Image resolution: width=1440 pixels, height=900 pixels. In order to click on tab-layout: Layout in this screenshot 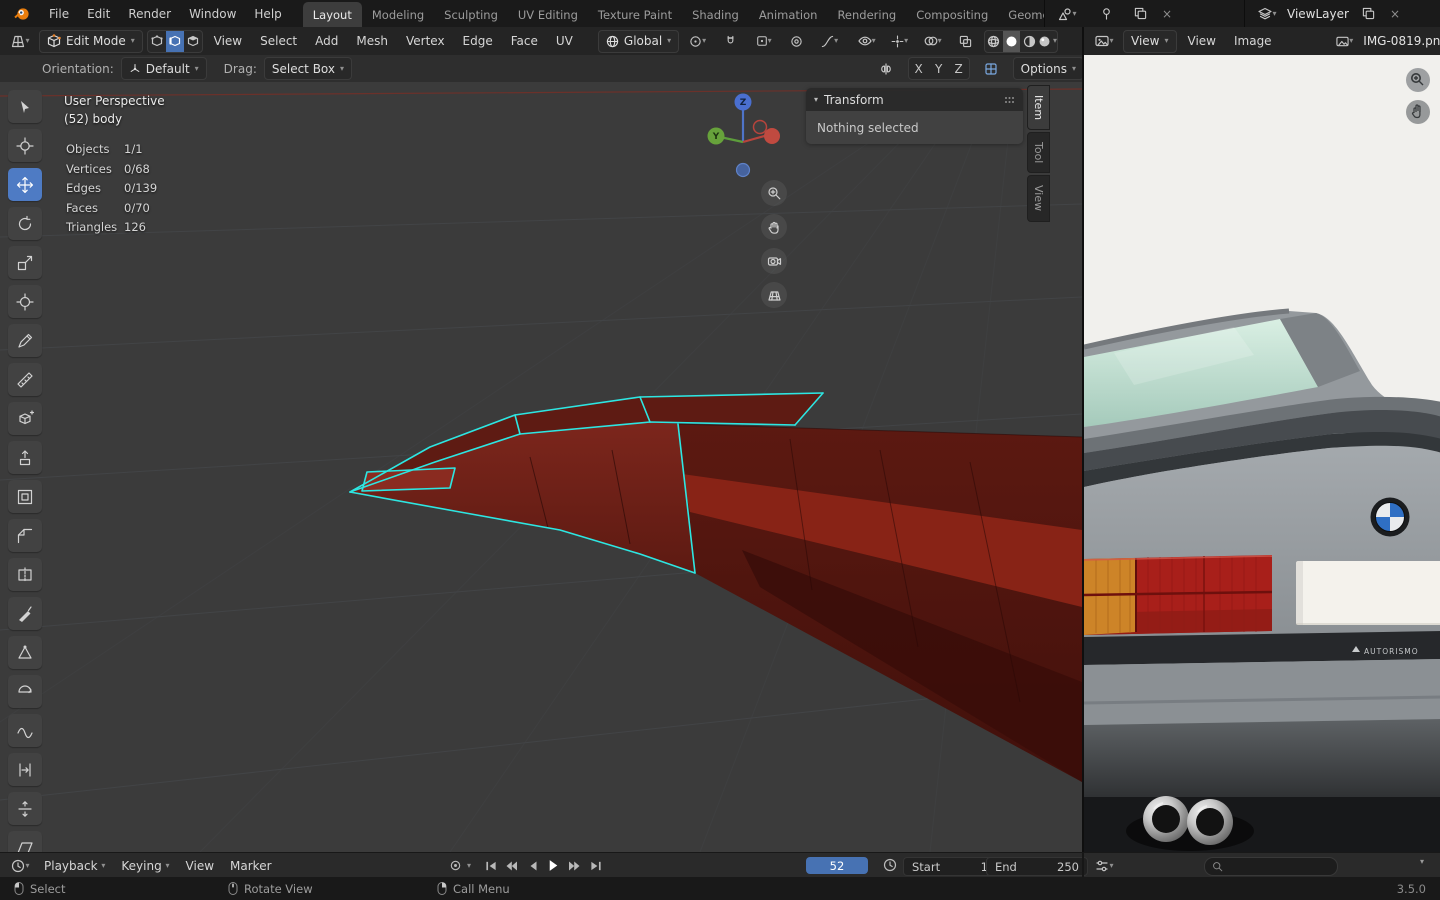, I will do `click(332, 14)`.